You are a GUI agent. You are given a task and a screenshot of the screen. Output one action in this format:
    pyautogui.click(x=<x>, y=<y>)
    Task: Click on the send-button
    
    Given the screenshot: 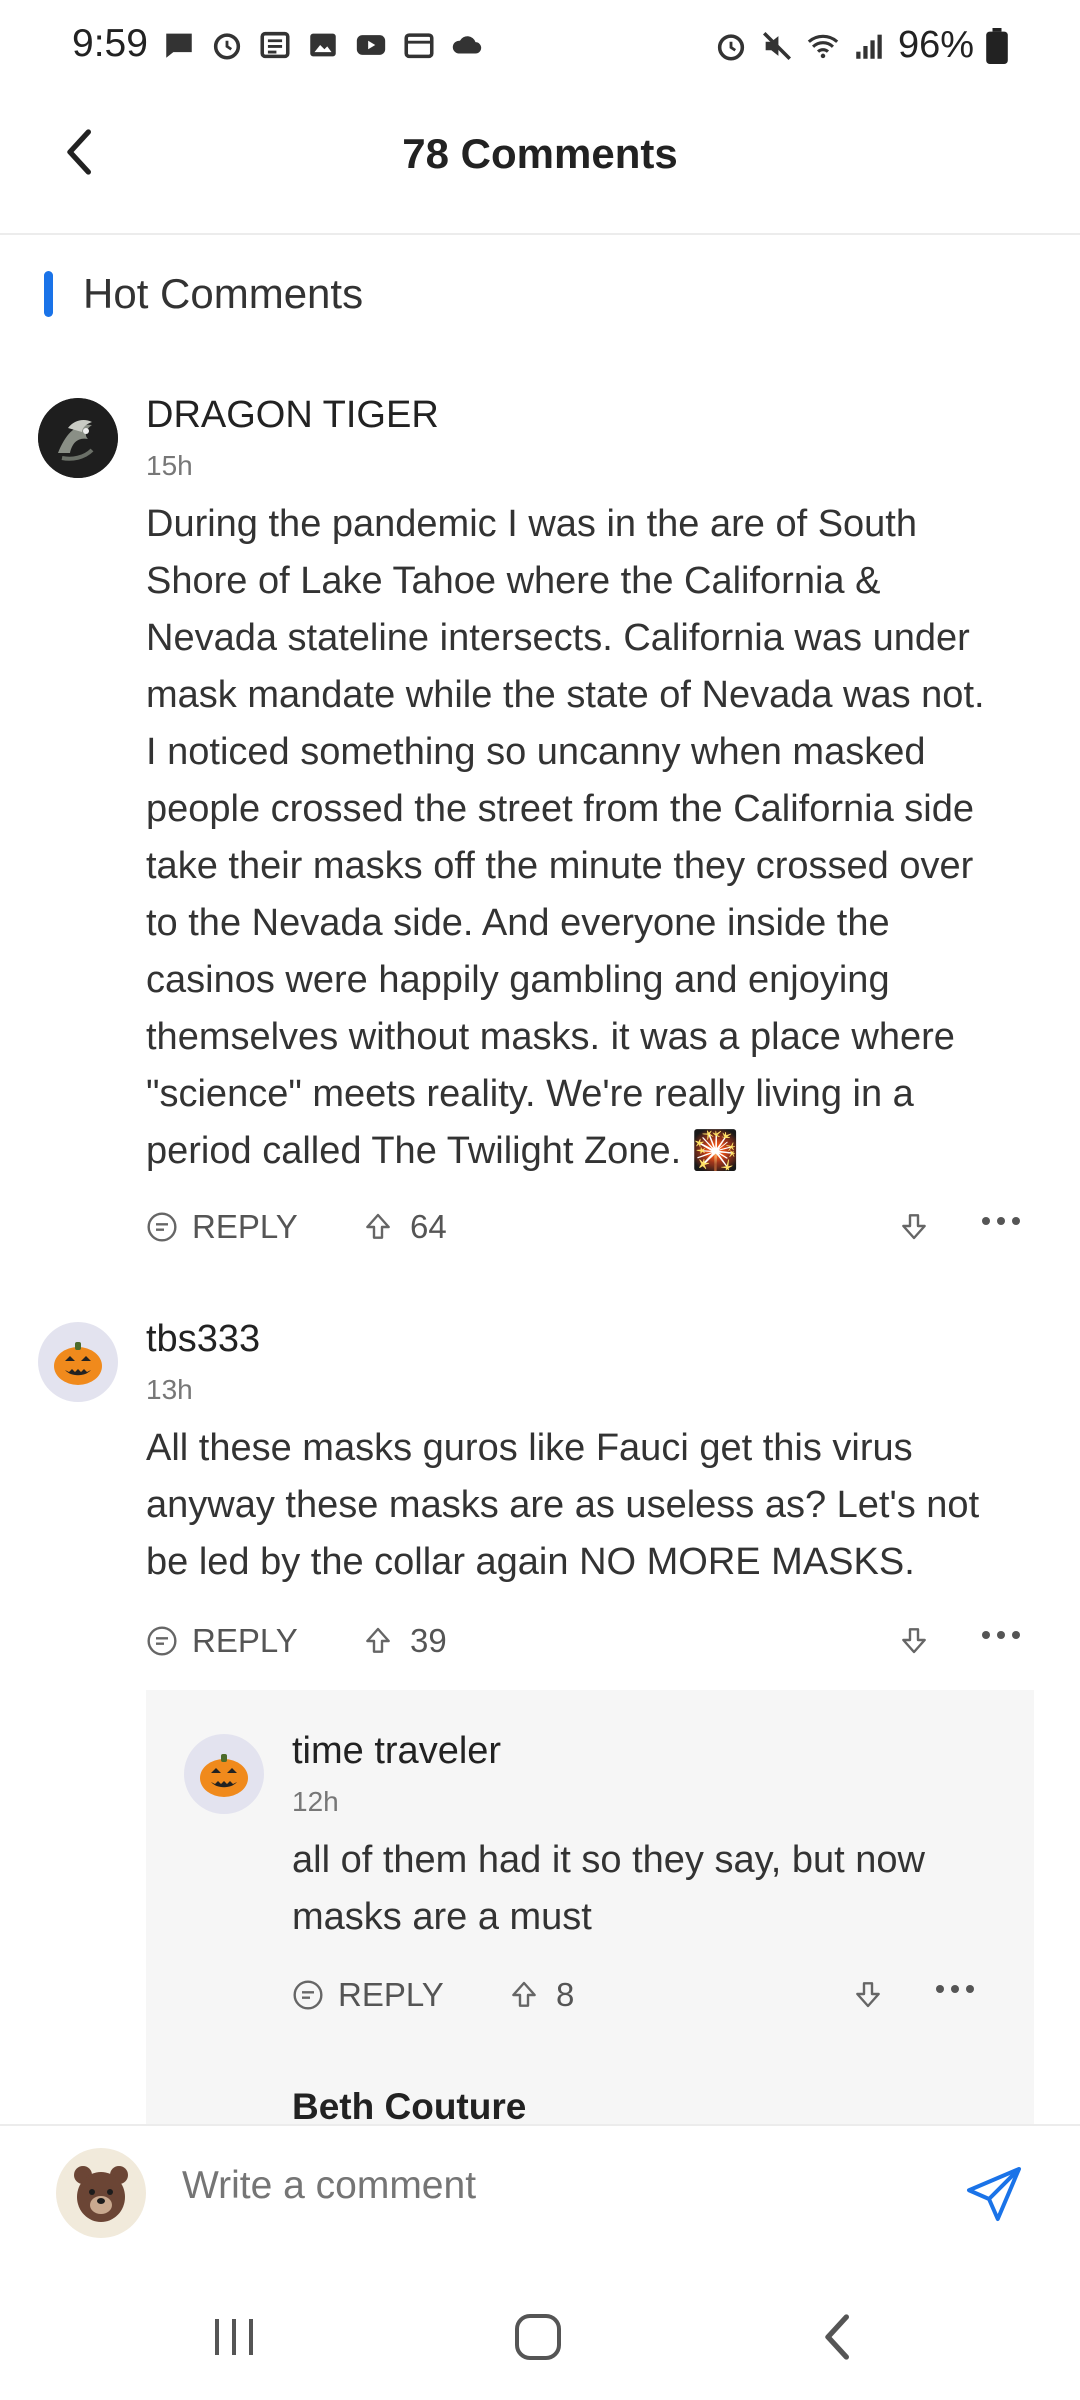 What is the action you would take?
    pyautogui.click(x=994, y=2194)
    